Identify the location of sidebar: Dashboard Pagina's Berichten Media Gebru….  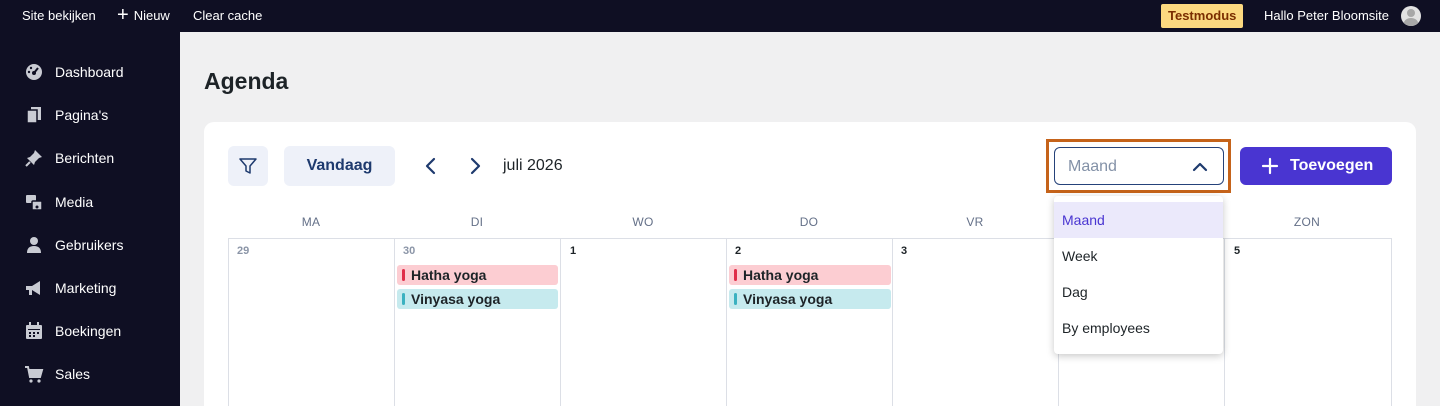
(90, 219).